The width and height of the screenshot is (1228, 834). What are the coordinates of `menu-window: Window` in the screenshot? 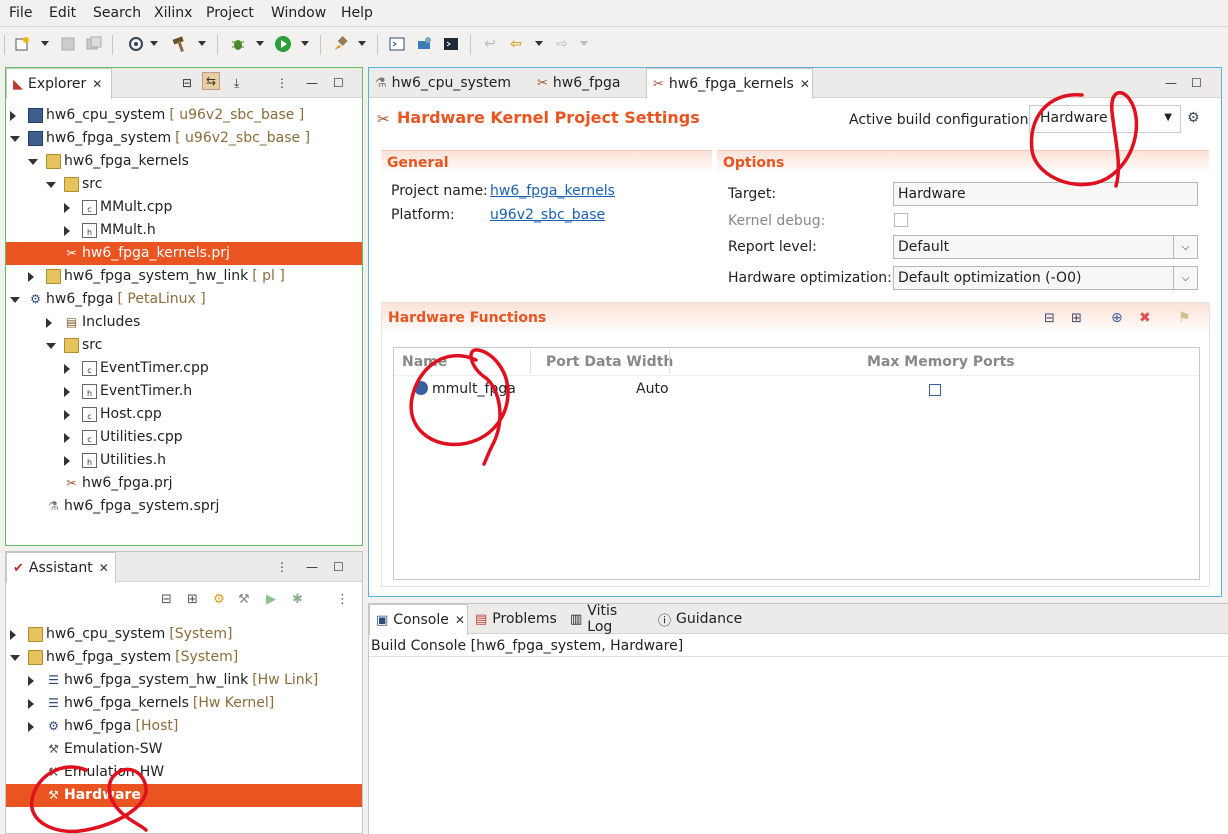 It's located at (298, 13).